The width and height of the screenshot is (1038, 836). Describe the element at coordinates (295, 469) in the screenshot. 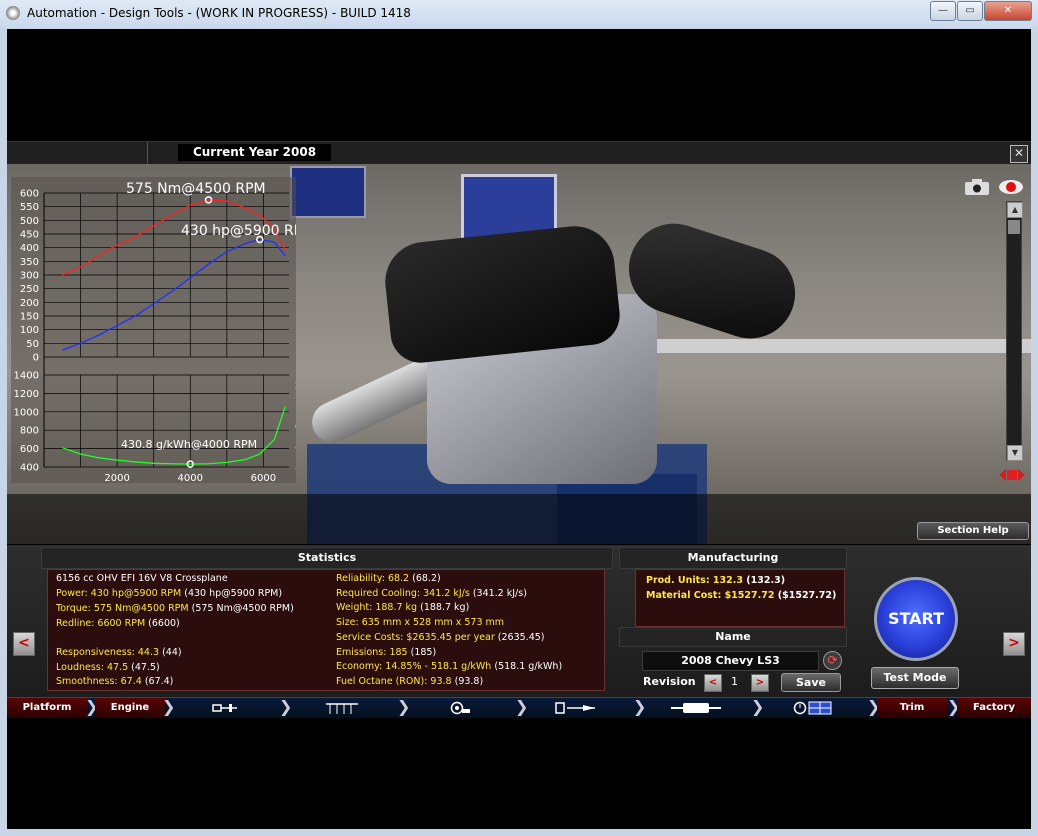

I see `right-y-tick-label: -1.0` at that location.